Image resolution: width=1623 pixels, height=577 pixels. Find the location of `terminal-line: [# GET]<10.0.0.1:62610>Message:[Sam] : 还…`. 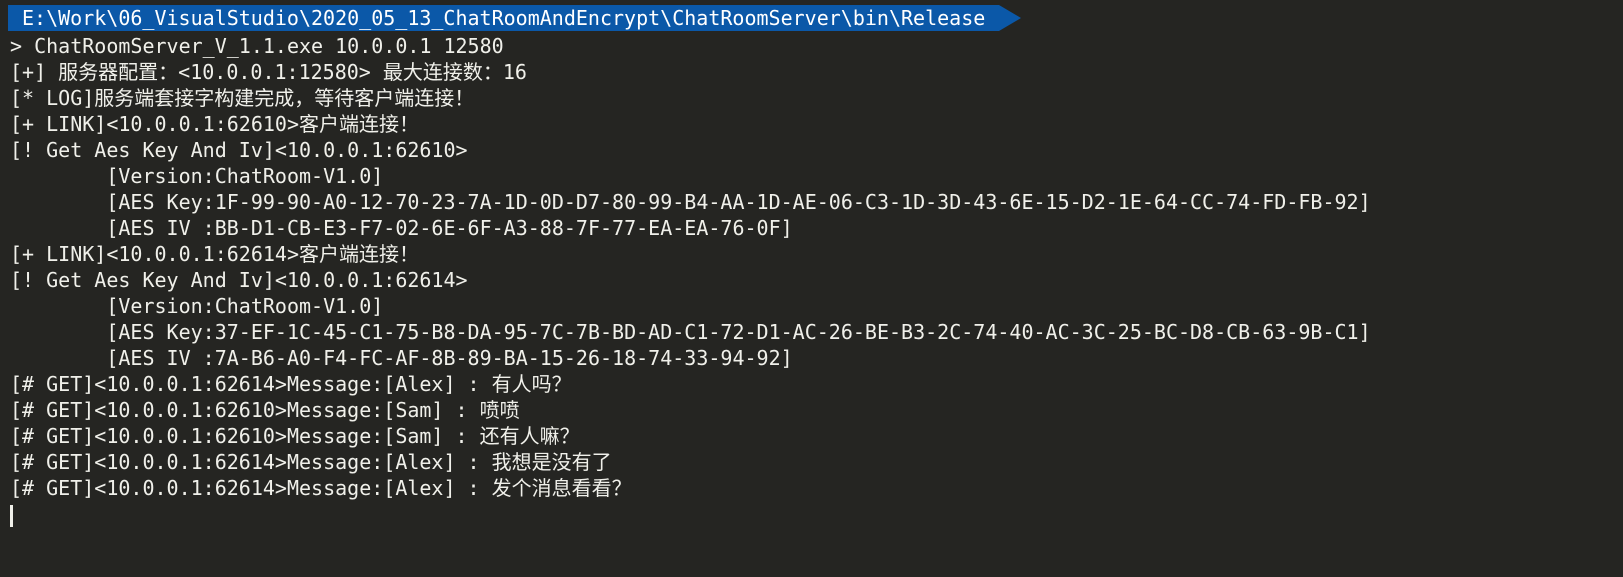

terminal-line: [# GET]<10.0.0.1:62610>Message:[Sam] : 还… is located at coordinates (295, 436).